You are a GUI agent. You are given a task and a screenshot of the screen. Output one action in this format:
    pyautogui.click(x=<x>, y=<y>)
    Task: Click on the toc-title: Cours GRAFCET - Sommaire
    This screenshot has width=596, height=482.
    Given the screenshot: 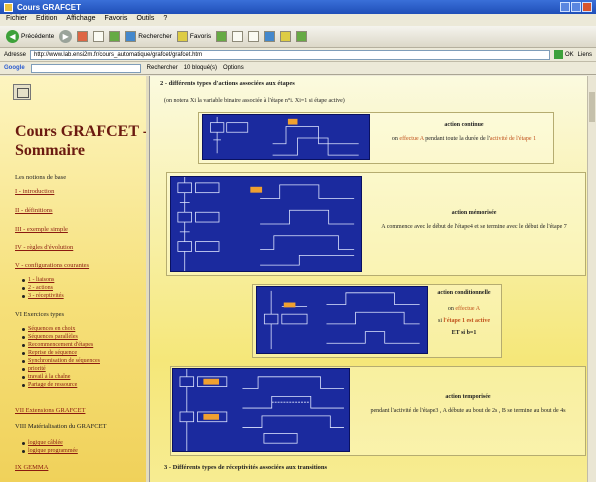 What is the action you would take?
    pyautogui.click(x=82, y=141)
    